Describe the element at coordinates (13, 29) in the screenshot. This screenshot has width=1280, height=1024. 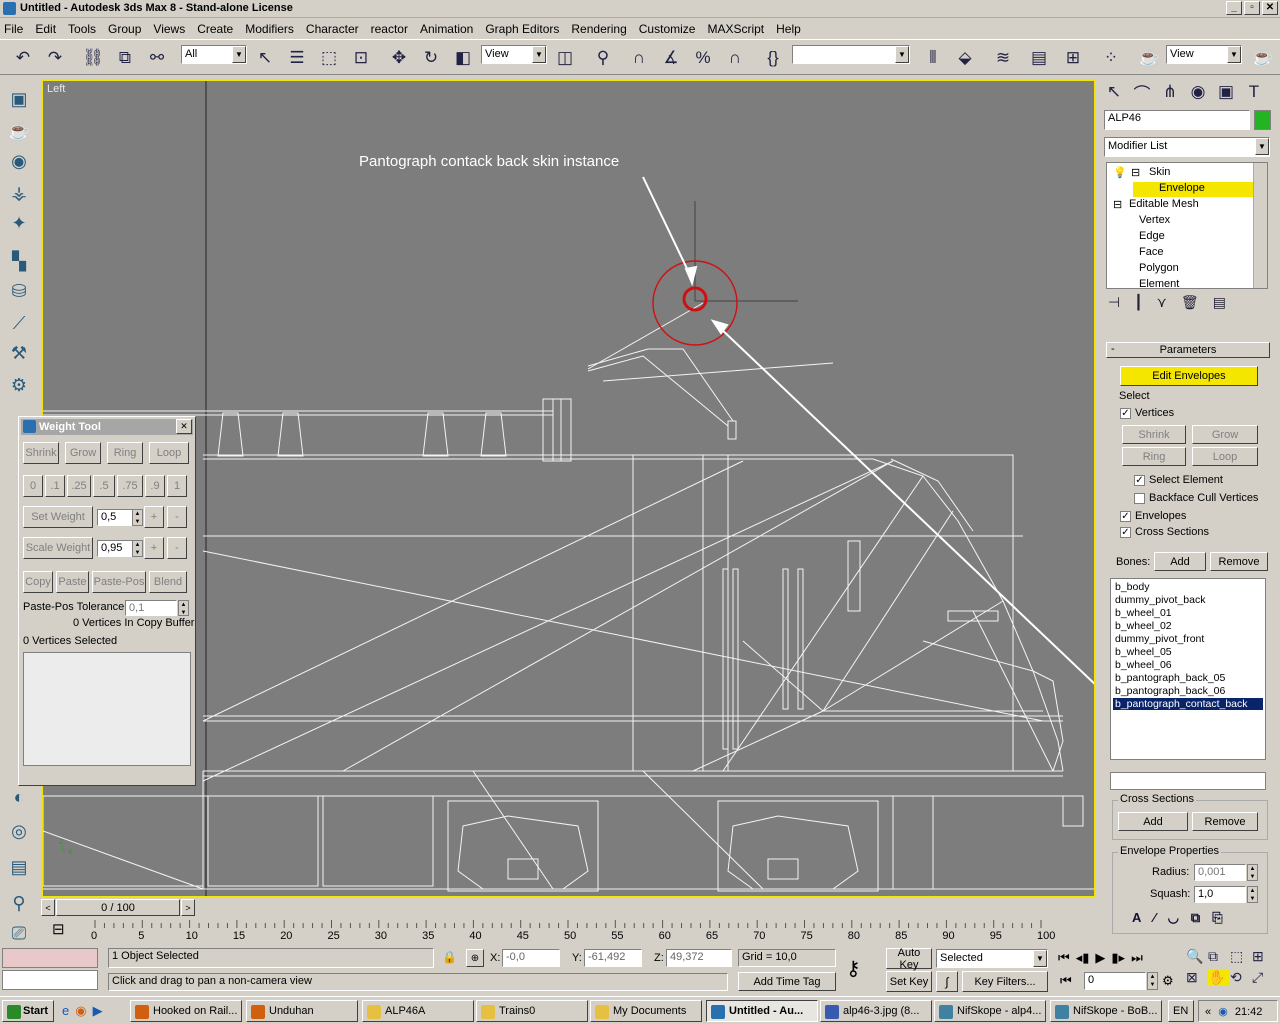
I see `menu-file: File` at that location.